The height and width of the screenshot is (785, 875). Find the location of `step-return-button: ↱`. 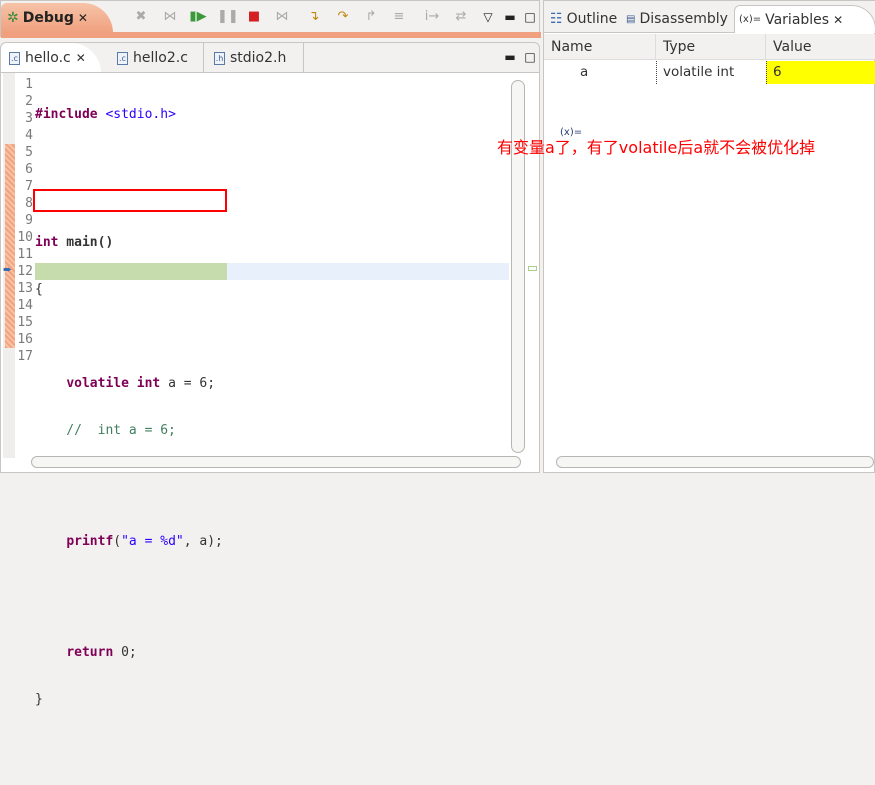

step-return-button: ↱ is located at coordinates (371, 17).